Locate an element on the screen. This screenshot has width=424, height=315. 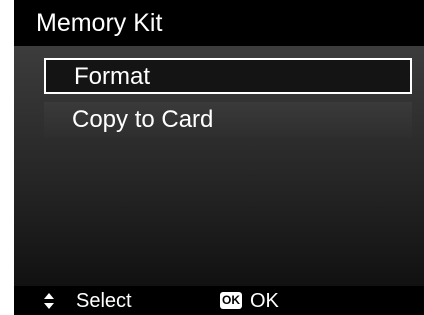
select-hint-label: Select is located at coordinates (104, 301).